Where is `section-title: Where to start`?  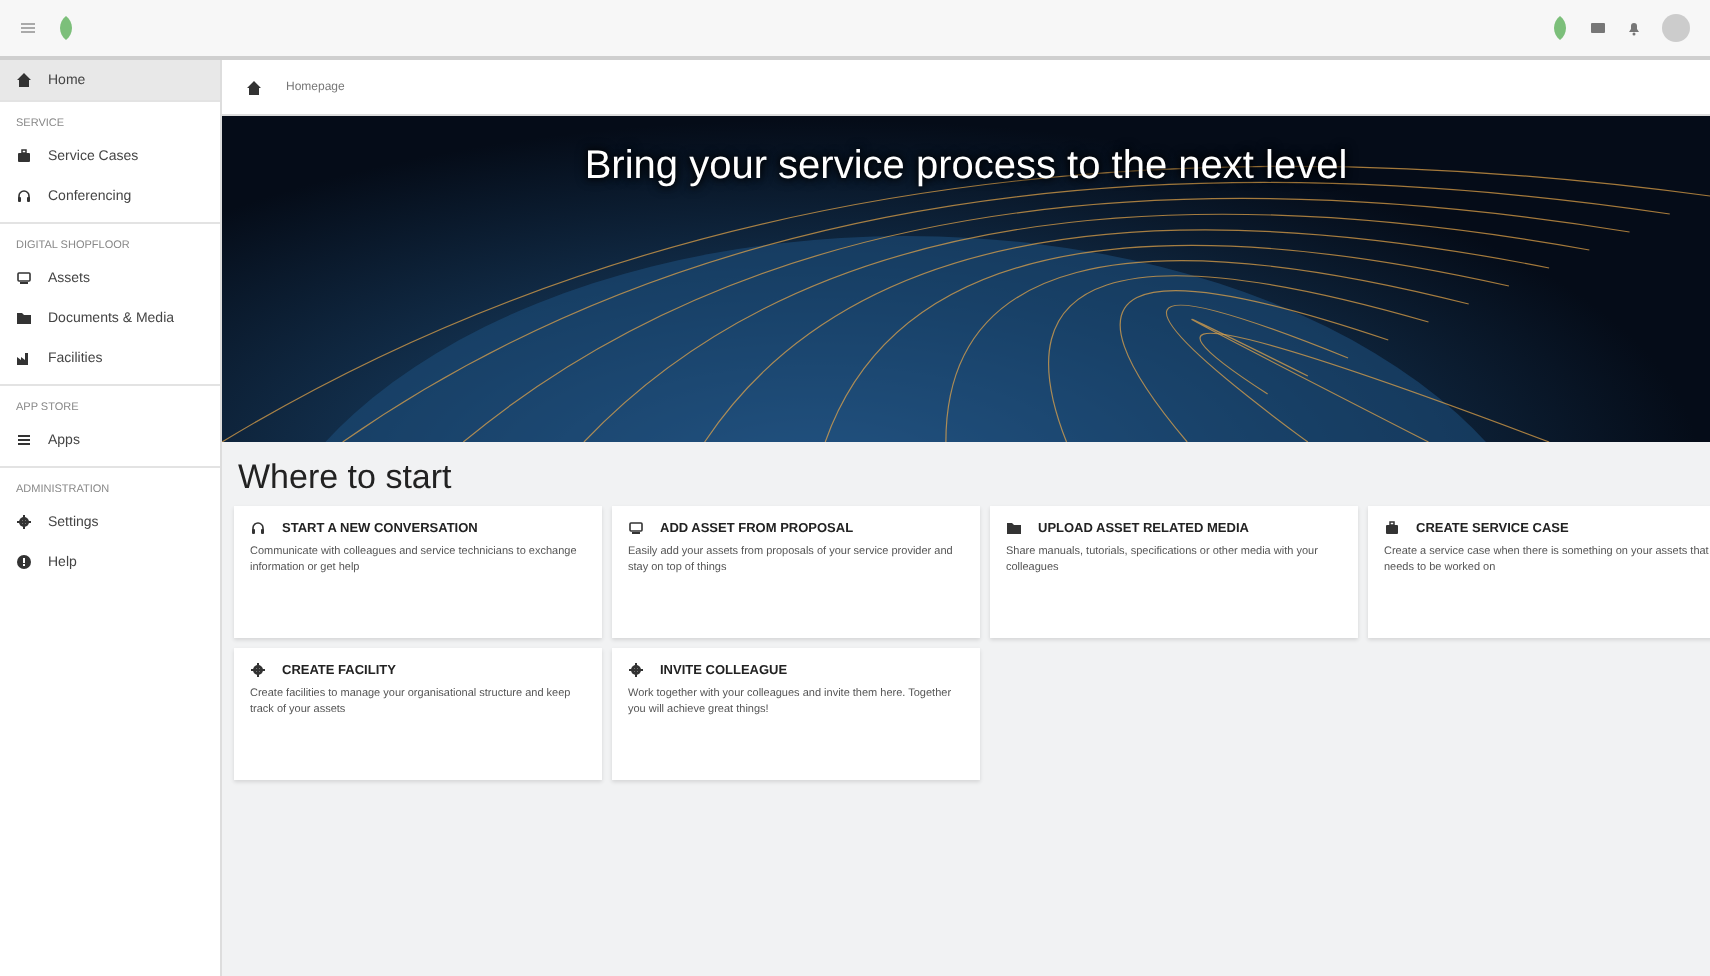 section-title: Where to start is located at coordinates (346, 478).